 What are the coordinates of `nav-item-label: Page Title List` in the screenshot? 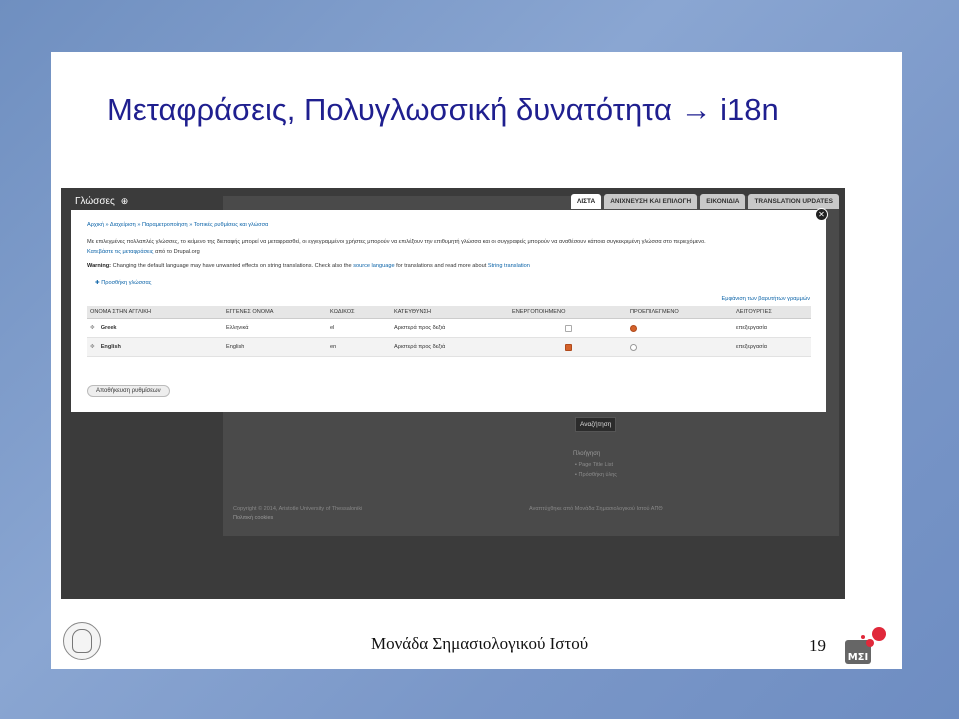 It's located at (596, 465).